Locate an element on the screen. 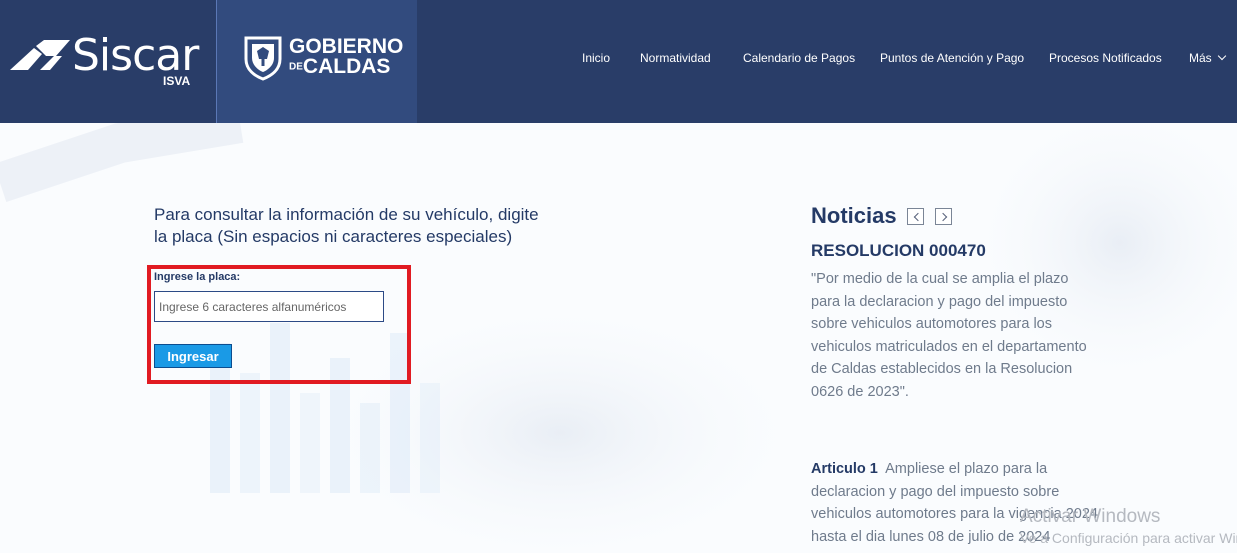  gobierno-caldas-logo-line2: DECALDAS is located at coordinates (339, 67).